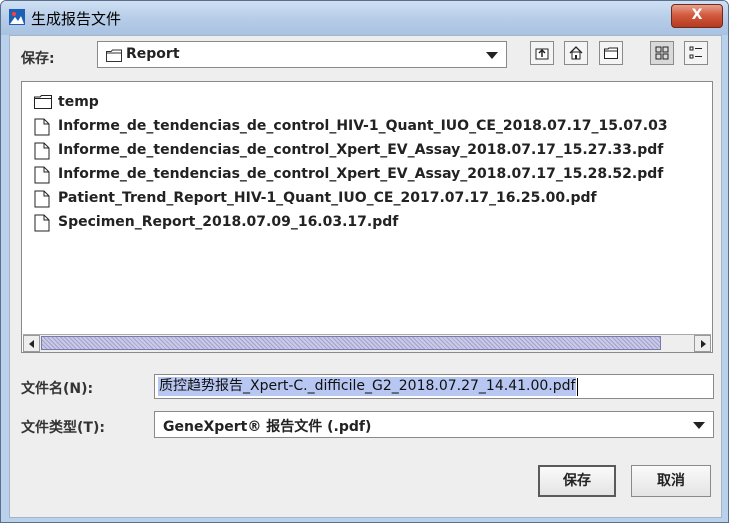 The height and width of the screenshot is (523, 729). What do you see at coordinates (267, 427) in the screenshot?
I see `filetype-value: GeneXpert® 报告文件 (.pdf)` at bounding box center [267, 427].